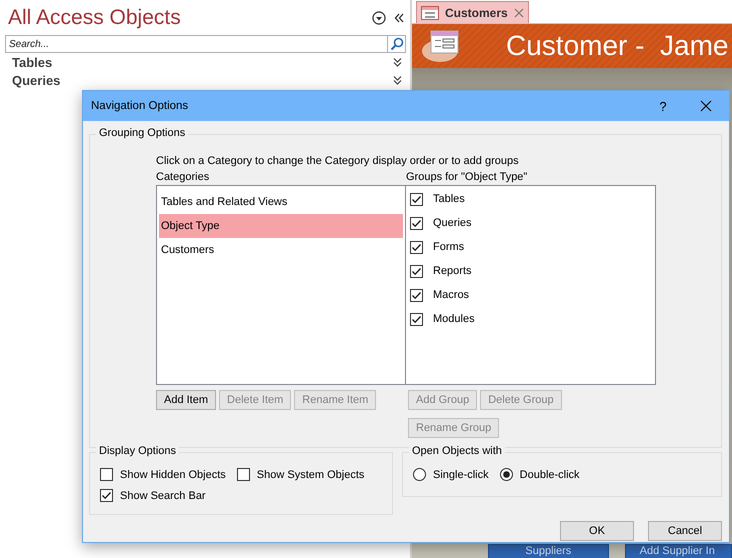  What do you see at coordinates (173, 474) in the screenshot?
I see `option-label: Show Hidden Objects` at bounding box center [173, 474].